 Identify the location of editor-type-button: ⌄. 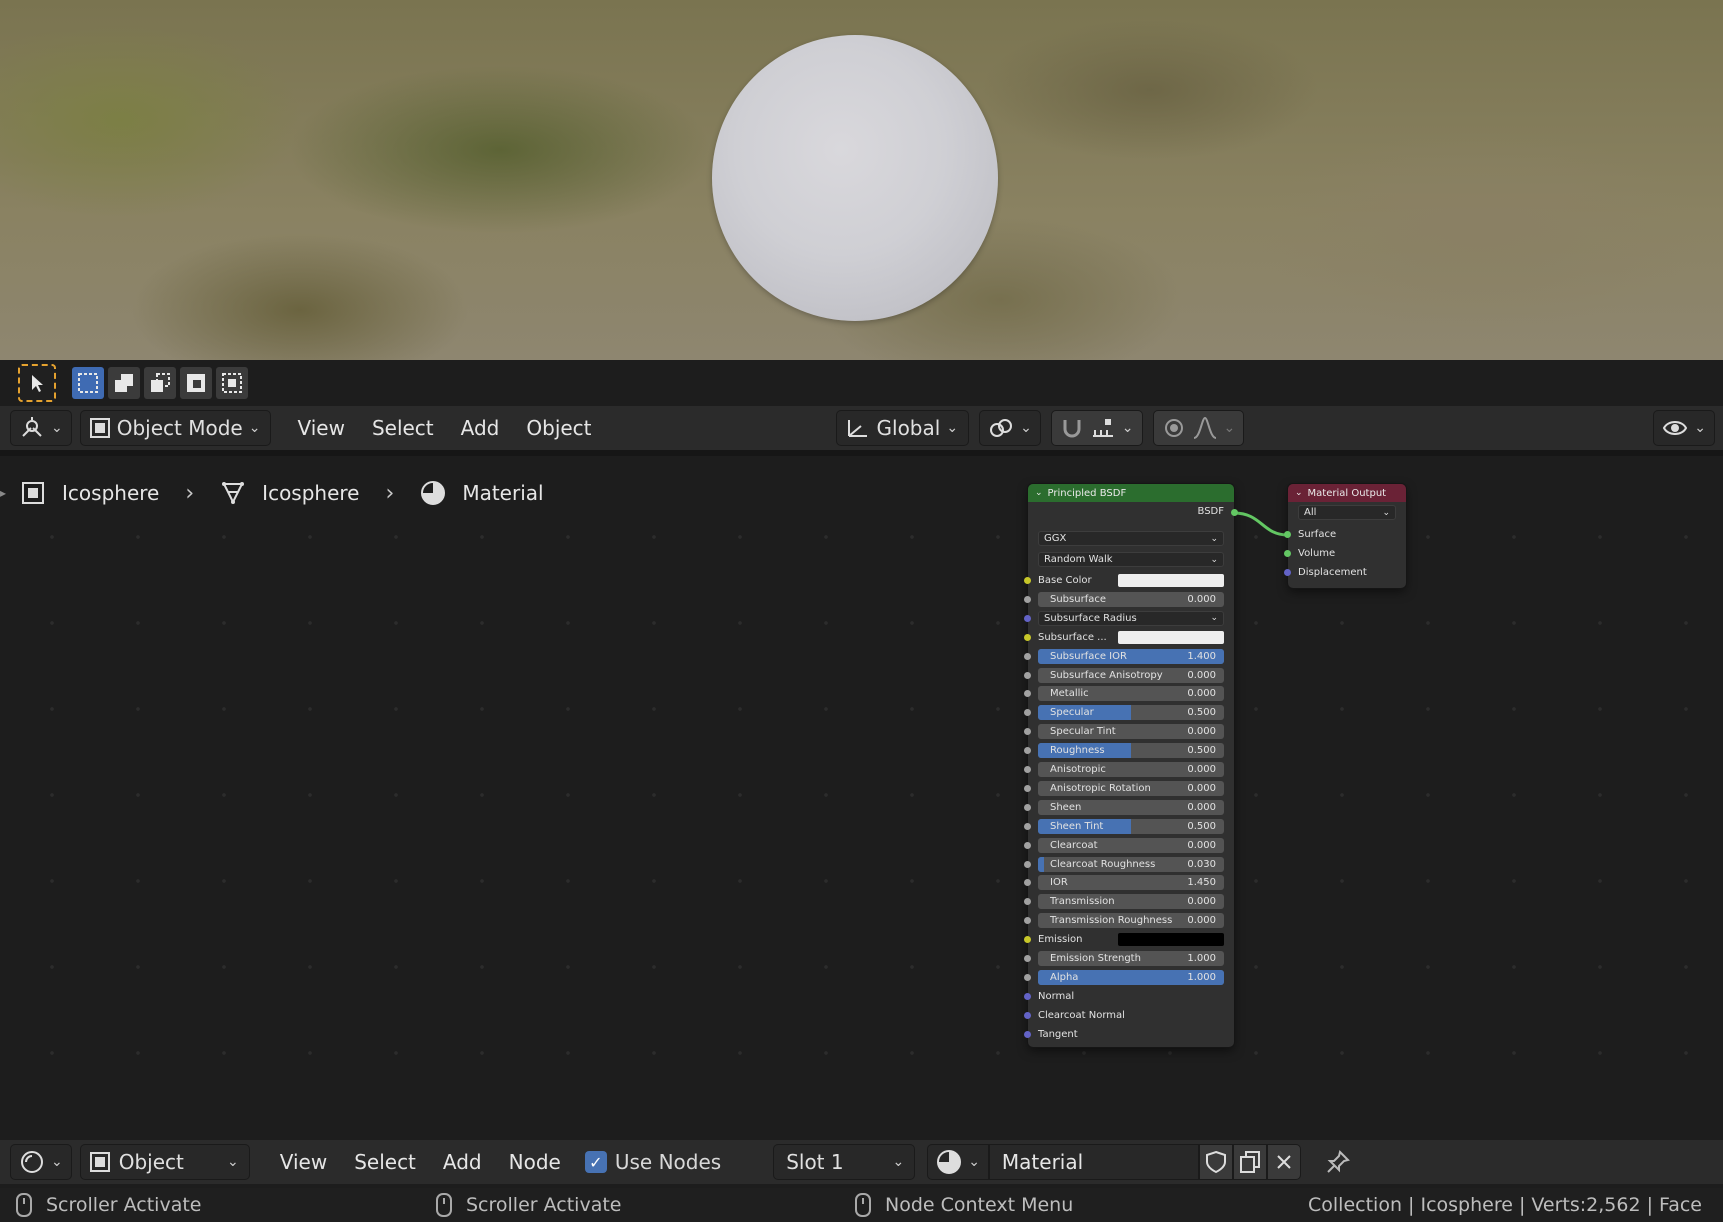
(41, 428).